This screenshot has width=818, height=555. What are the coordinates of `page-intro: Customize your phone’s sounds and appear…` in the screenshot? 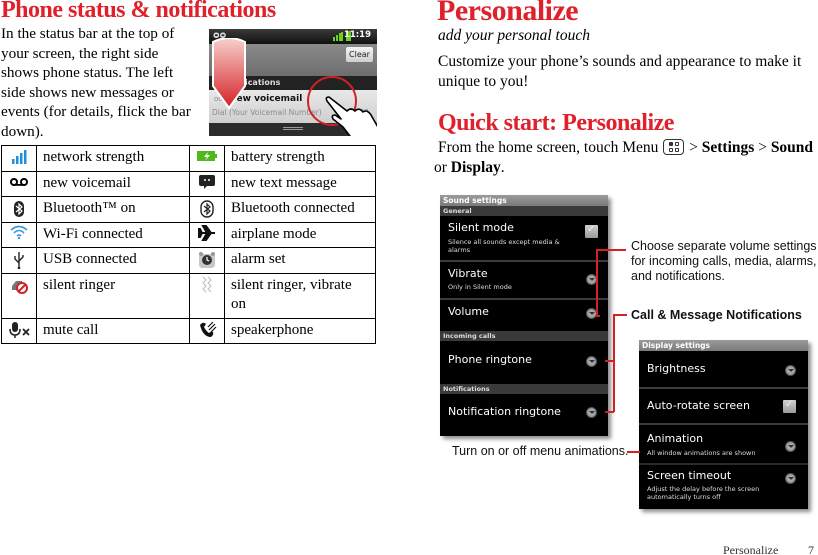 It's located at (620, 71).